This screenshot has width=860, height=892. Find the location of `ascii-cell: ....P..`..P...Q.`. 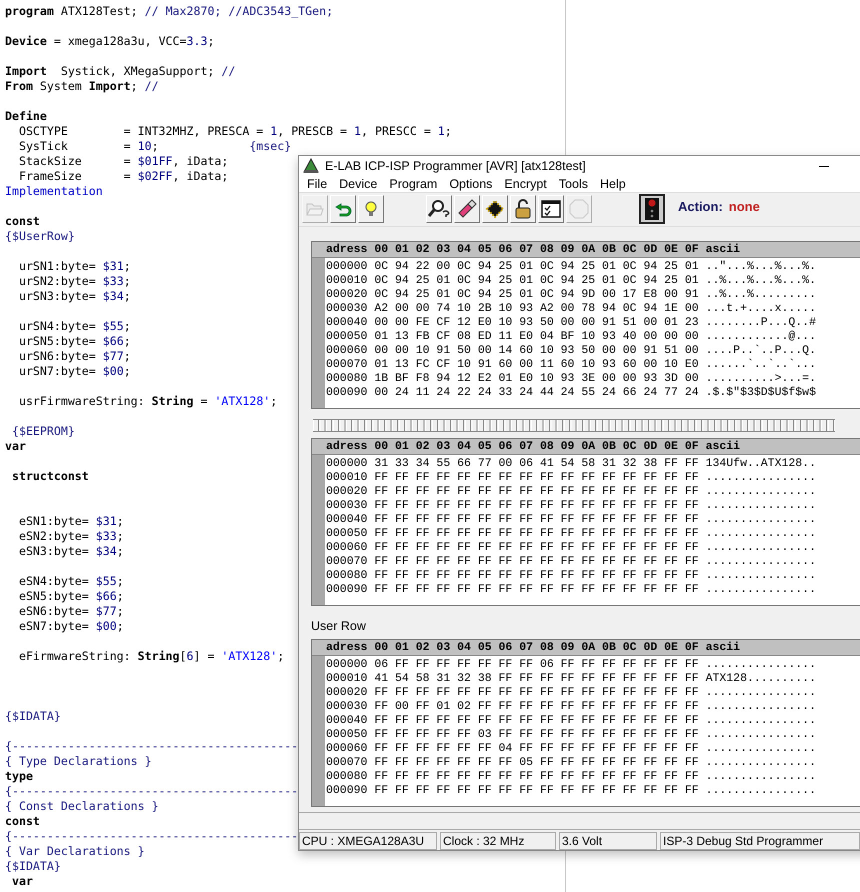

ascii-cell: ....P..`..P...Q. is located at coordinates (761, 351).